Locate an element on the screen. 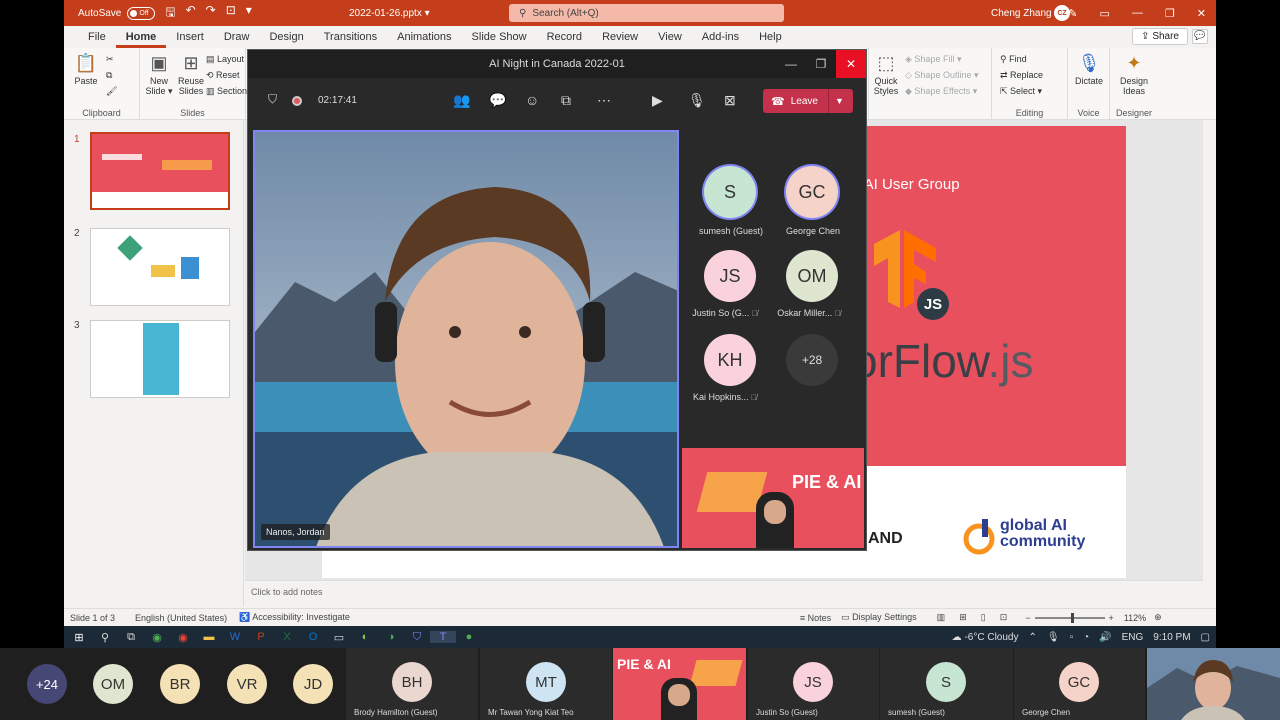  defender-icon: ⛉ is located at coordinates (417, 637).